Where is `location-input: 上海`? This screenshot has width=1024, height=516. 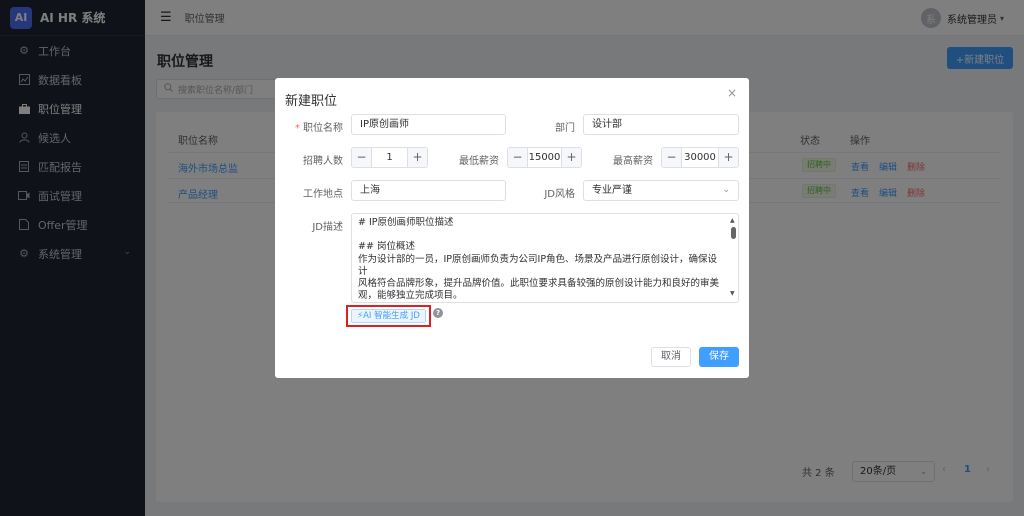
location-input: 上海 is located at coordinates (428, 190).